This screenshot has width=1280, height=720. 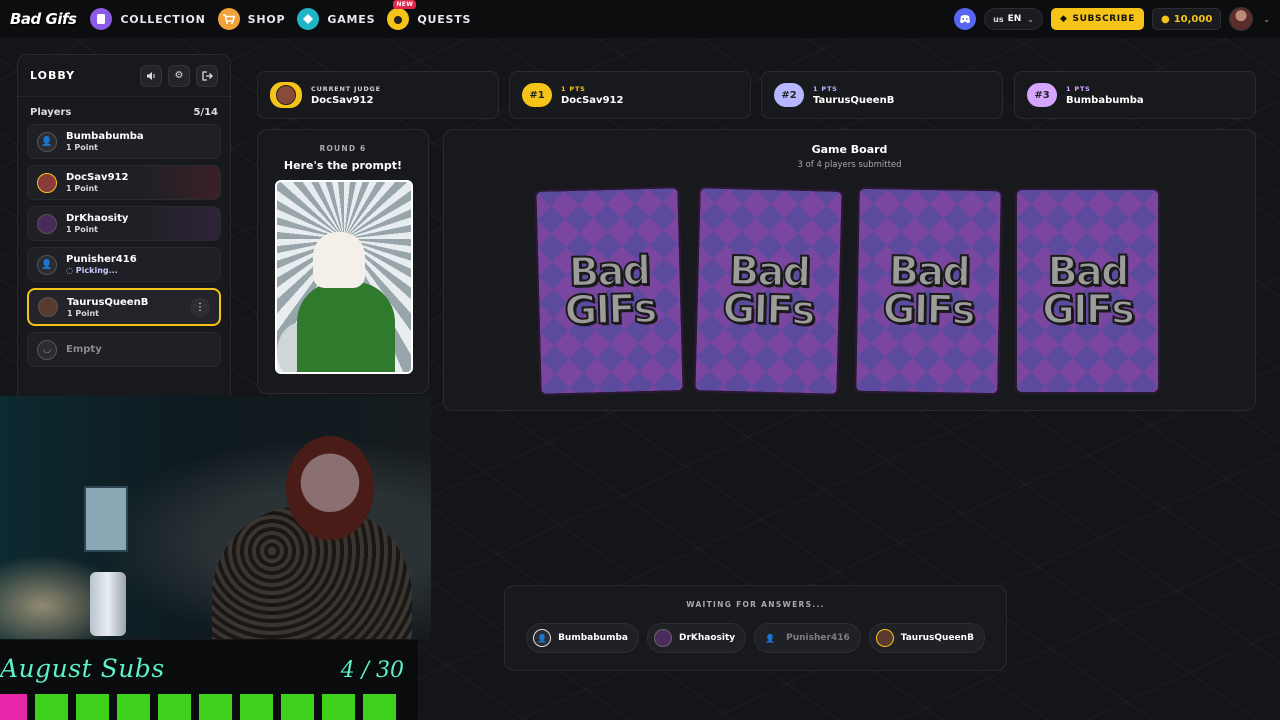 I want to click on discord-icon, so click(x=965, y=19).